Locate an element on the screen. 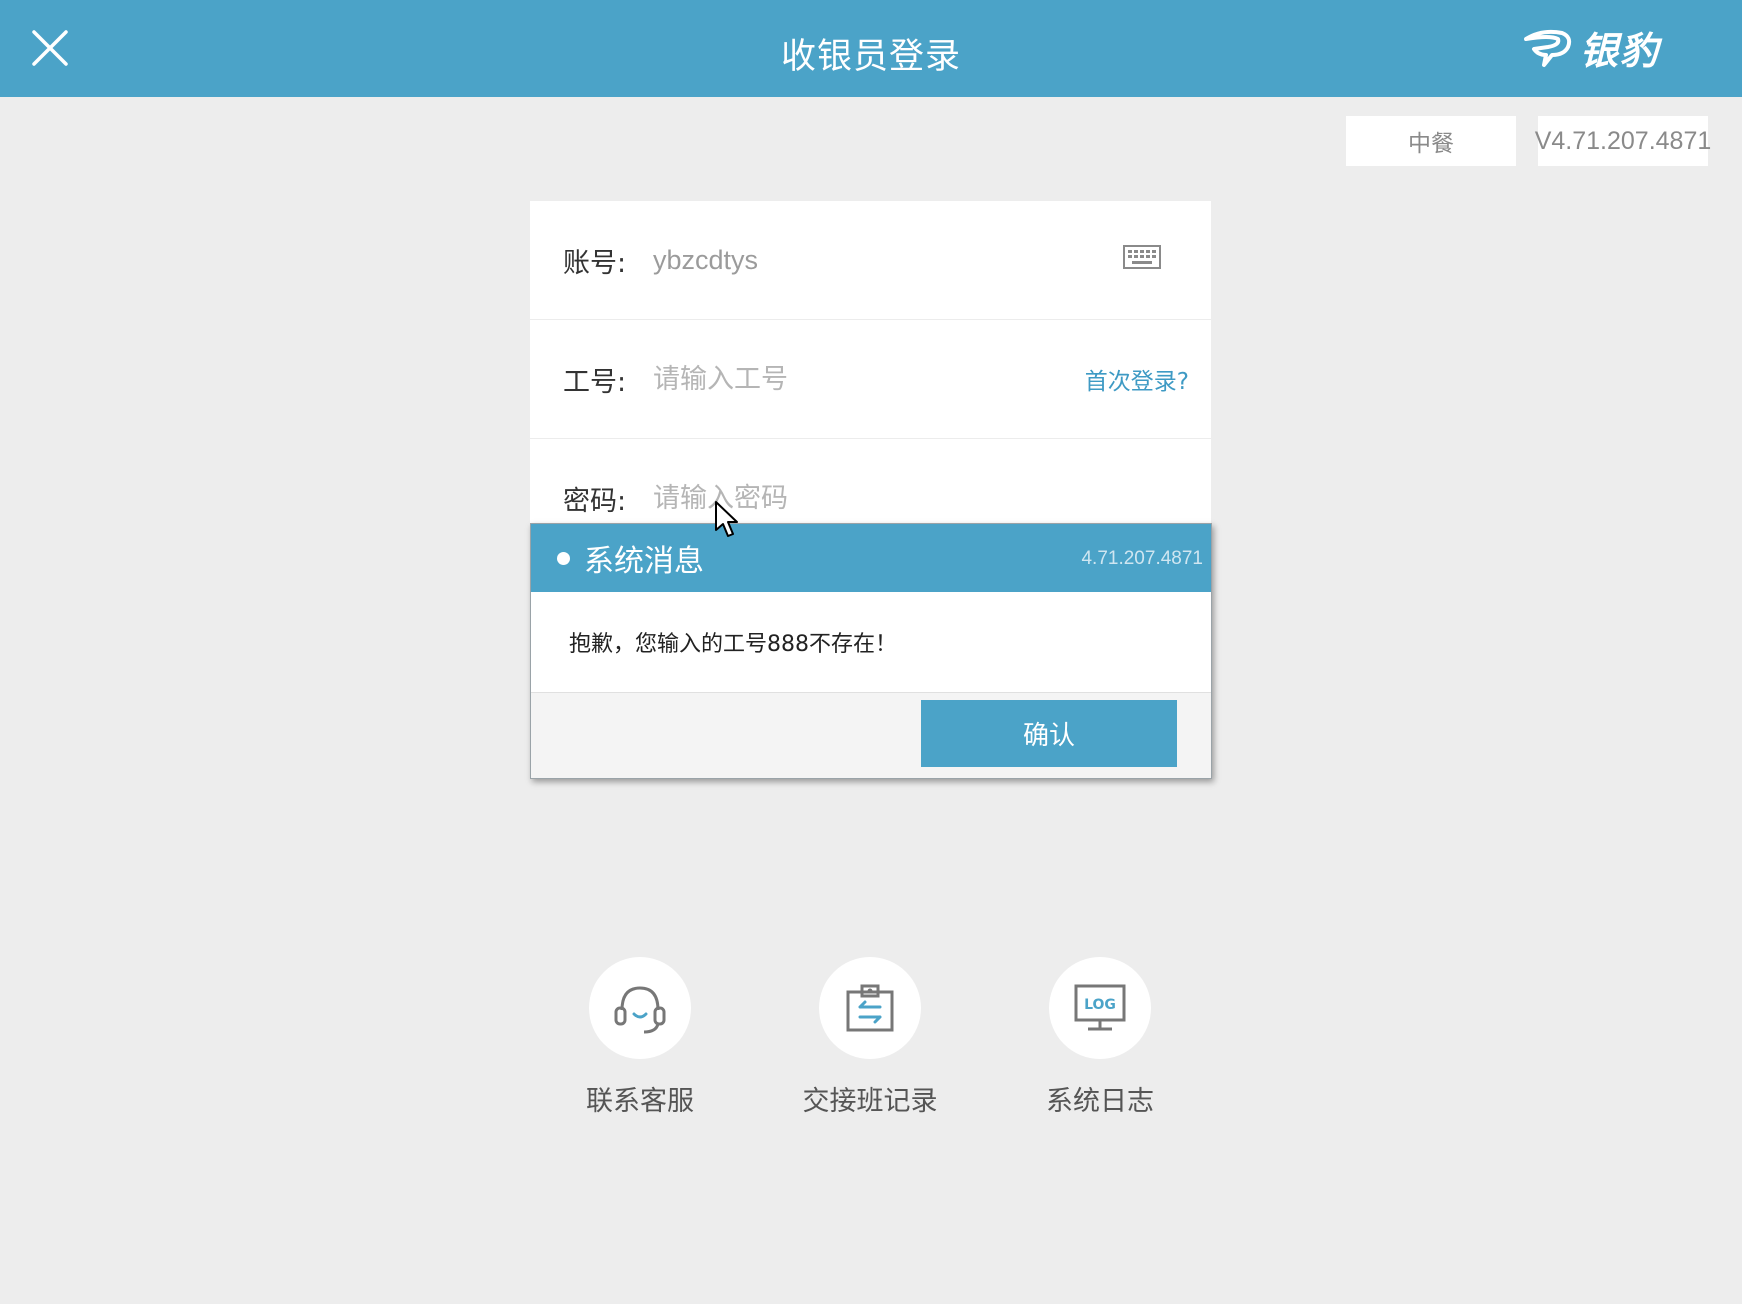 This screenshot has width=1742, height=1304. first-login-link: 首次登录? is located at coordinates (1137, 379).